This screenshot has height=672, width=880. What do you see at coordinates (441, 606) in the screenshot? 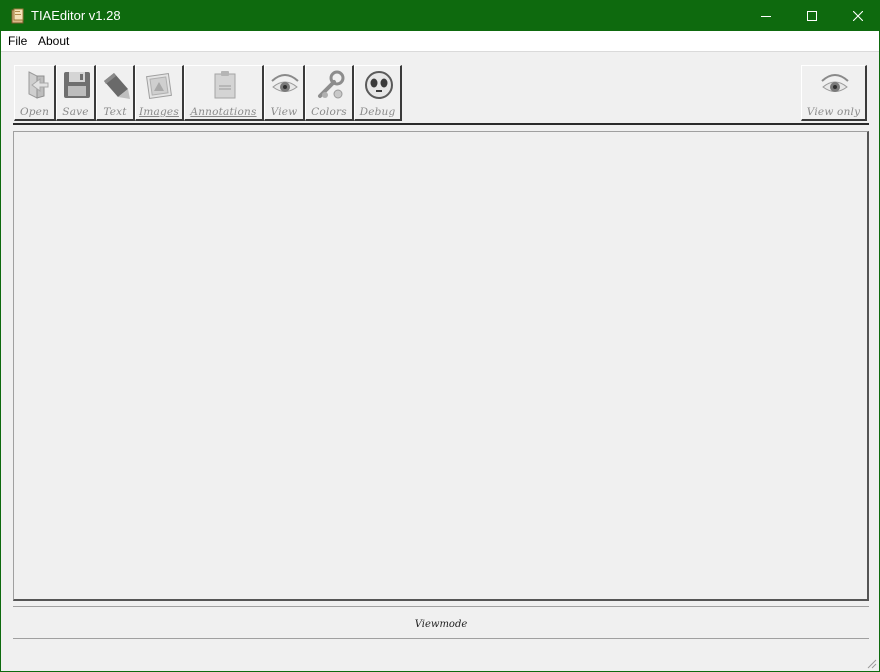
I see `status-divider-top` at bounding box center [441, 606].